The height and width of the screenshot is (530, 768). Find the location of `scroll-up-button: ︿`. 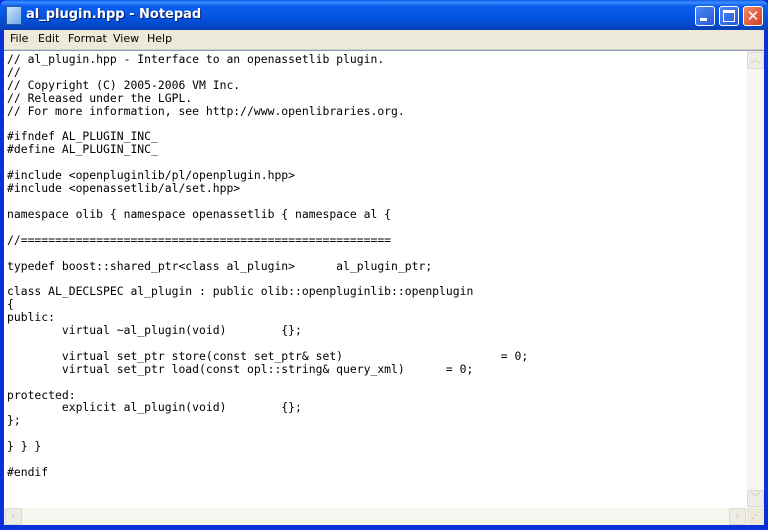

scroll-up-button: ︿ is located at coordinates (755, 60).